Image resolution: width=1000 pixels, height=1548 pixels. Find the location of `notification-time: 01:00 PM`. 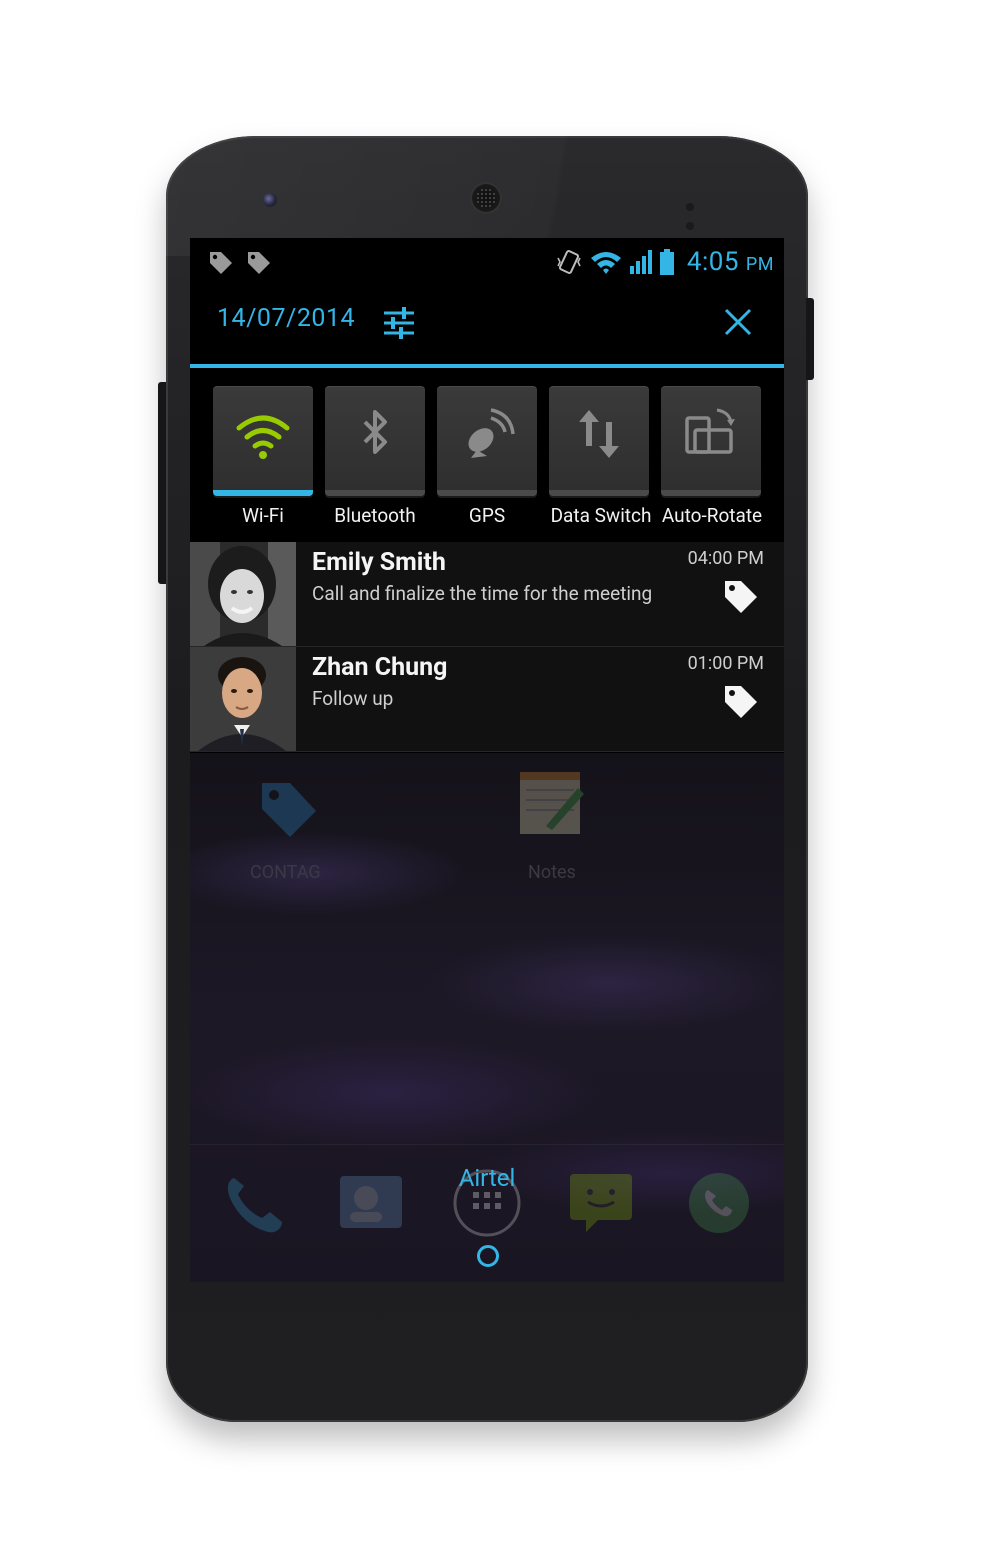

notification-time: 01:00 PM is located at coordinates (725, 663).